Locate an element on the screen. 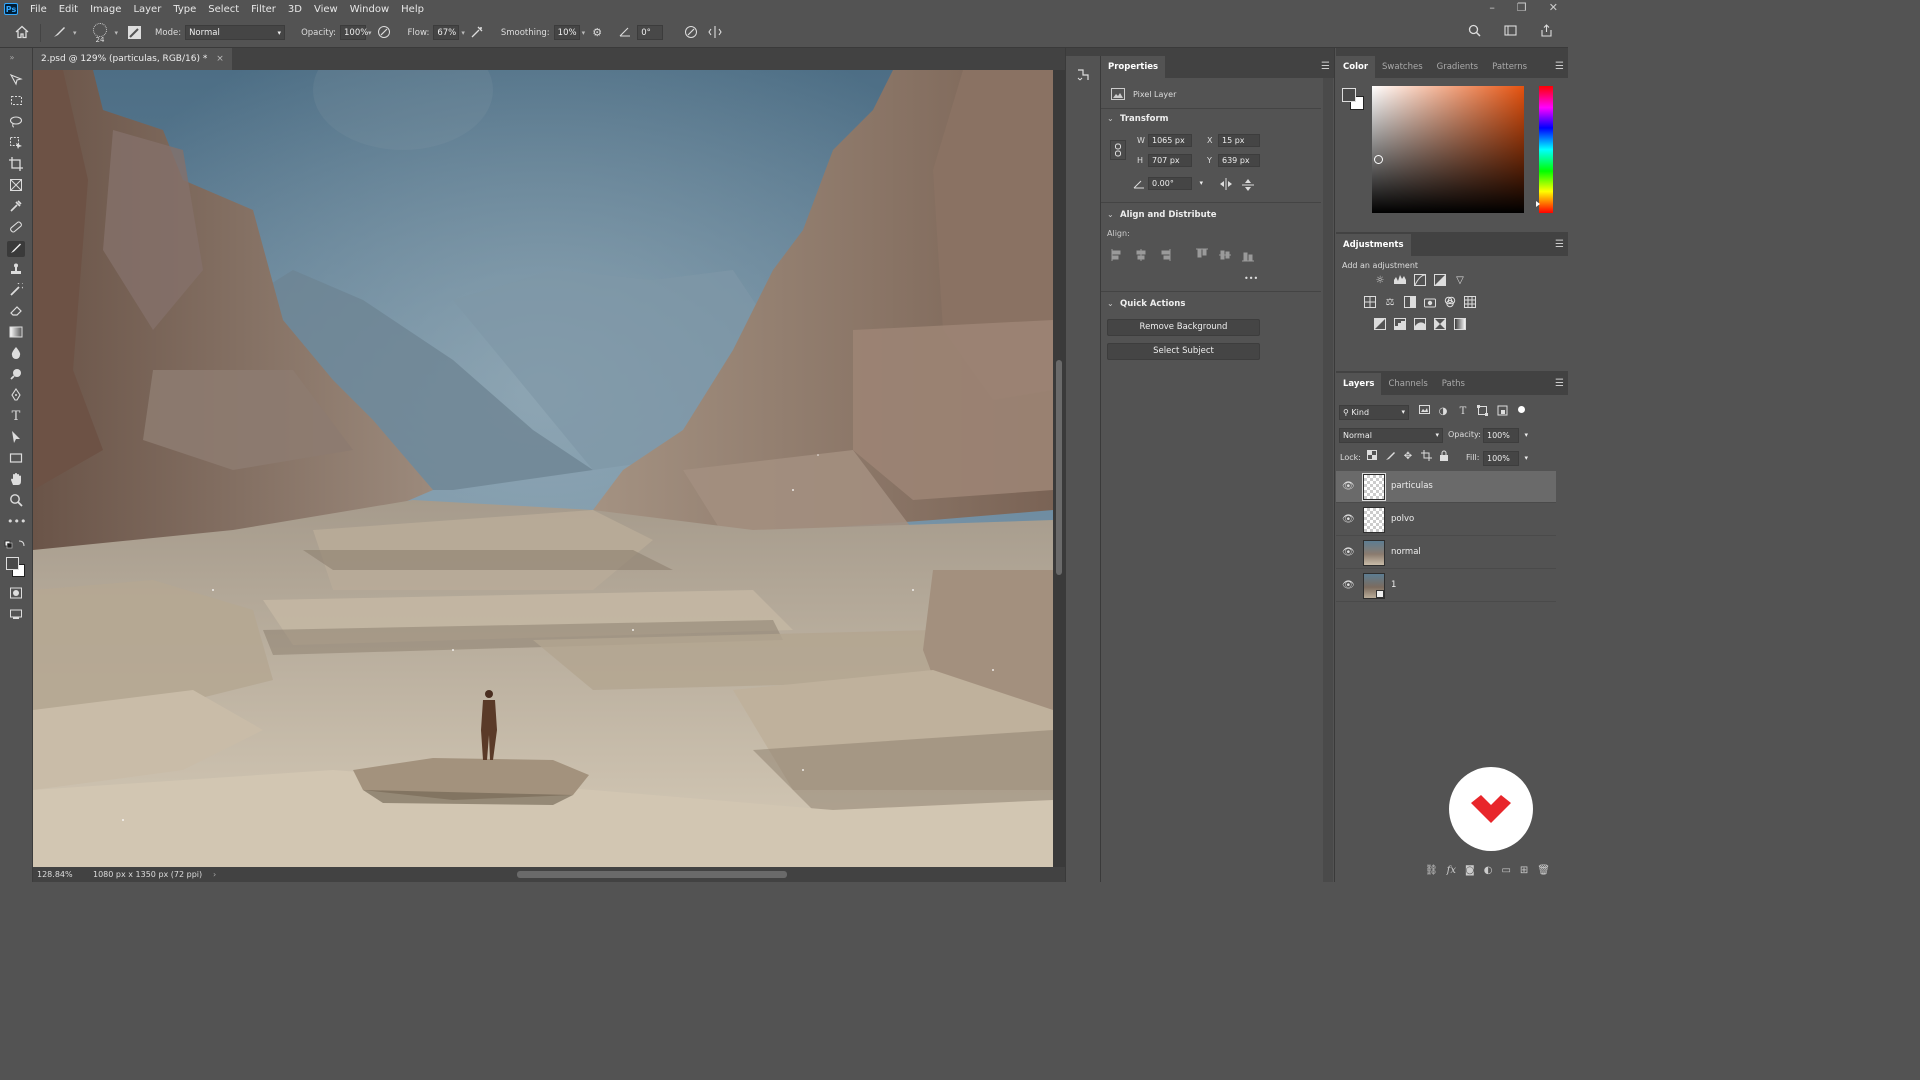  clone-stamp-tool-icon is located at coordinates (16, 270).